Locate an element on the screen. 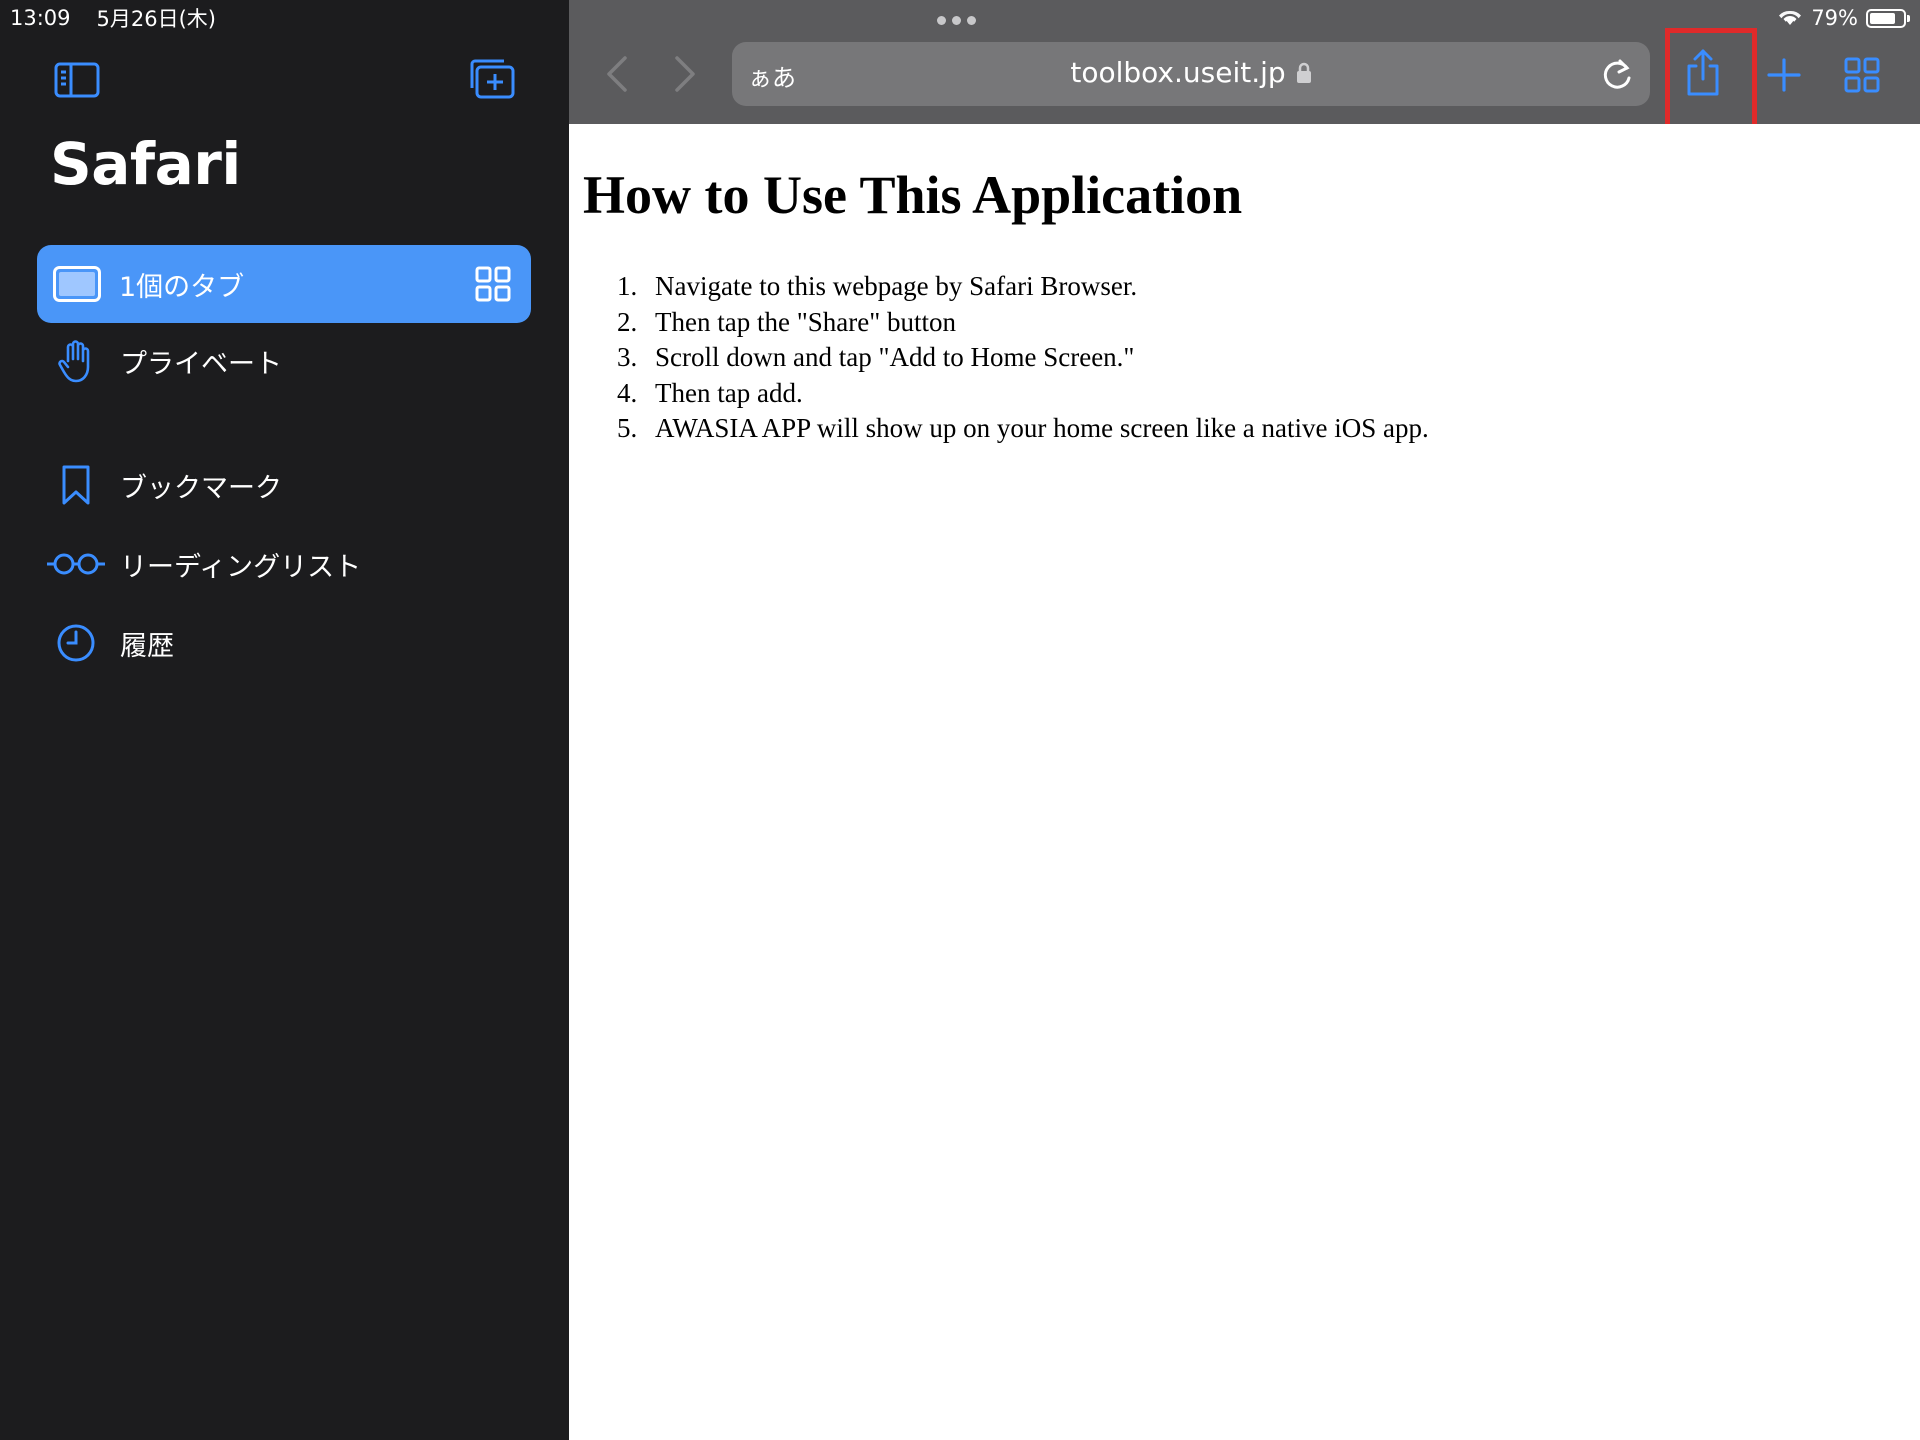  list-item: 4. Then tap add. is located at coordinates (1023, 394).